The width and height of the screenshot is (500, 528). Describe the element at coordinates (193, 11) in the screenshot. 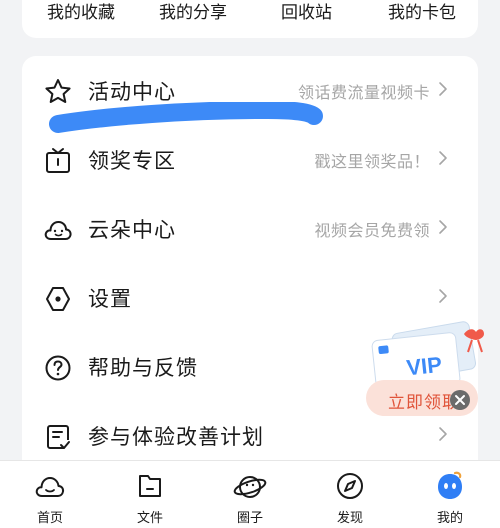

I see `quick-link-shares: 我的分享` at that location.